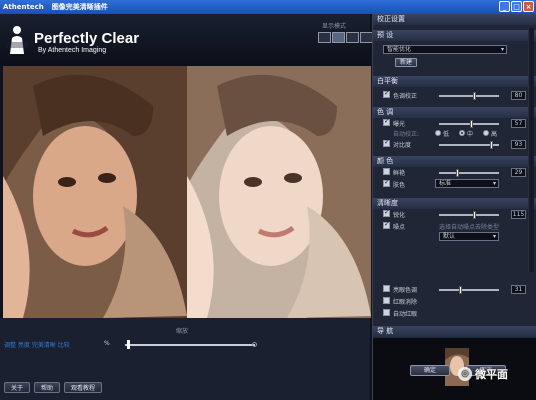 Image resolution: width=536 pixels, height=400 pixels. What do you see at coordinates (454, 331) in the screenshot?
I see `navigation-heading: 导 航` at bounding box center [454, 331].